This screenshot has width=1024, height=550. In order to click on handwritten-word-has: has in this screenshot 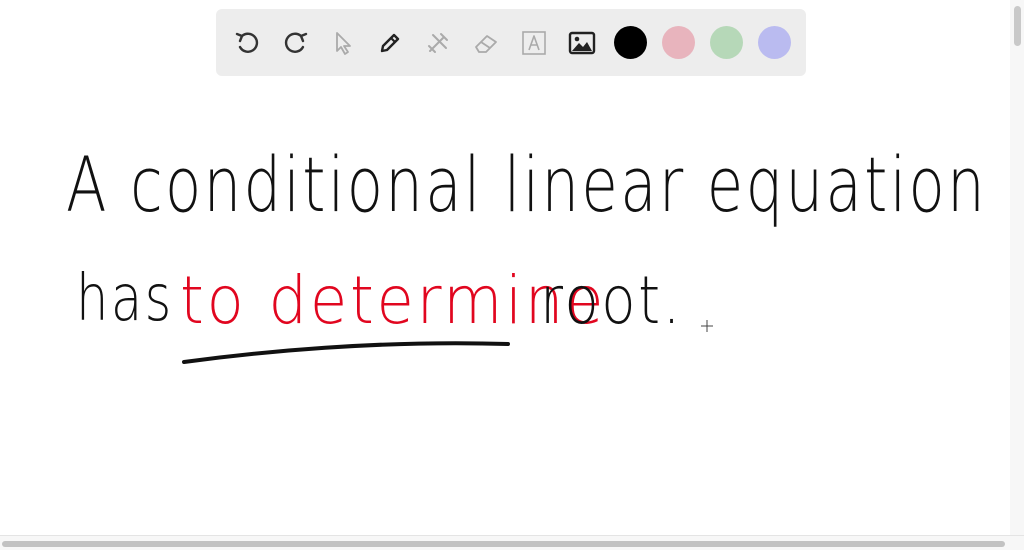, I will do `click(125, 299)`.